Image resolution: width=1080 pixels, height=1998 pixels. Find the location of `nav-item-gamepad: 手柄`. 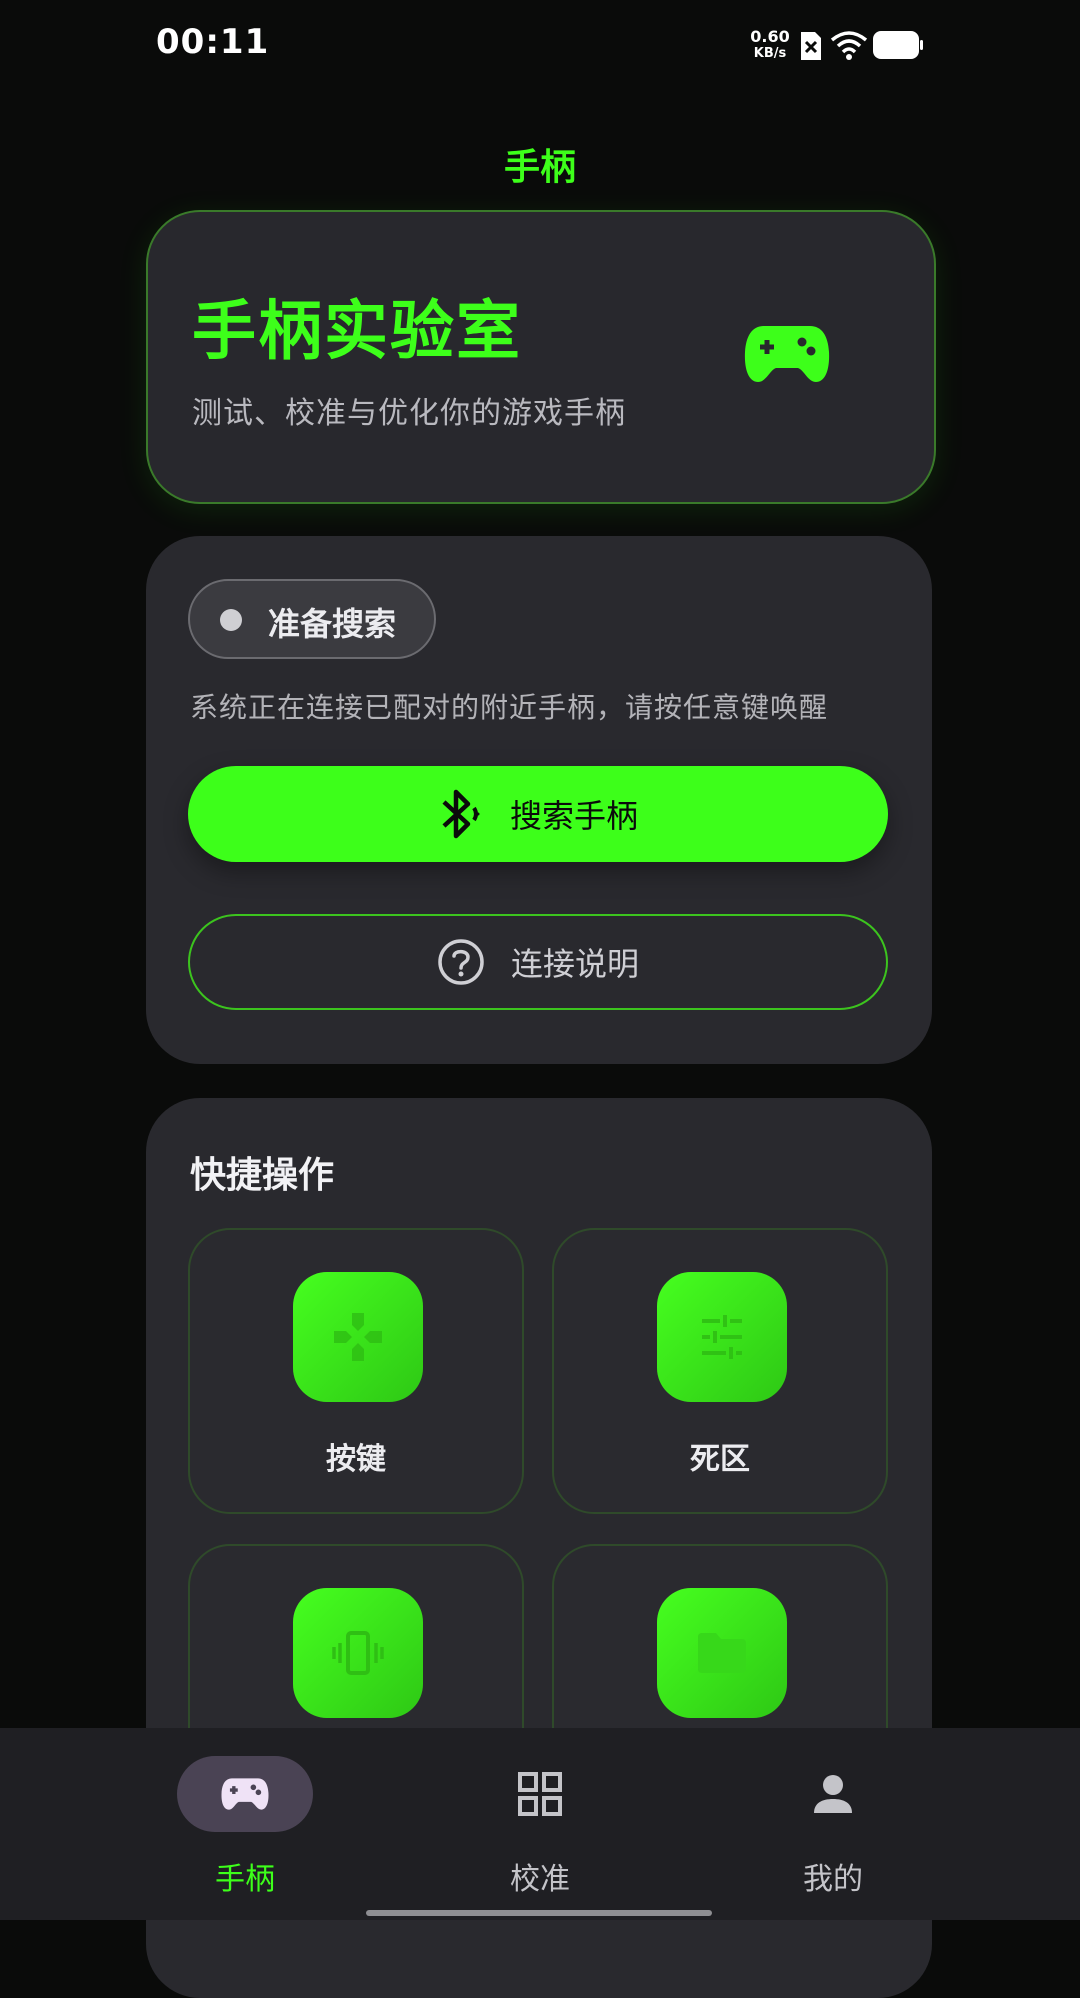

nav-item-gamepad: 手柄 is located at coordinates (245, 1826).